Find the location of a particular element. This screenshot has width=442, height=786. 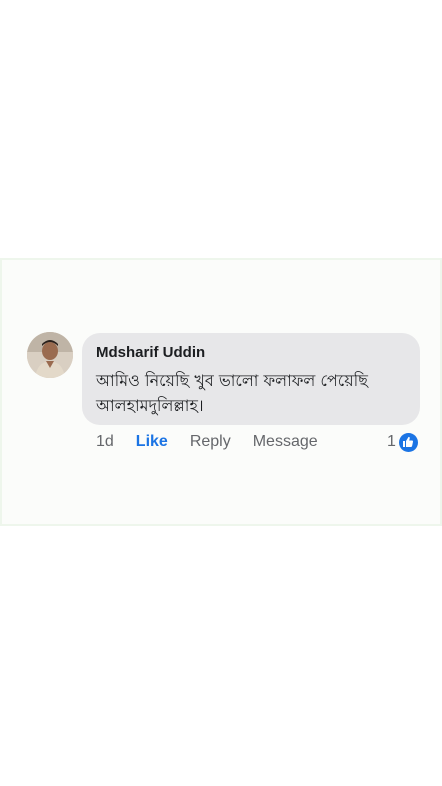

avatar is located at coordinates (50, 355).